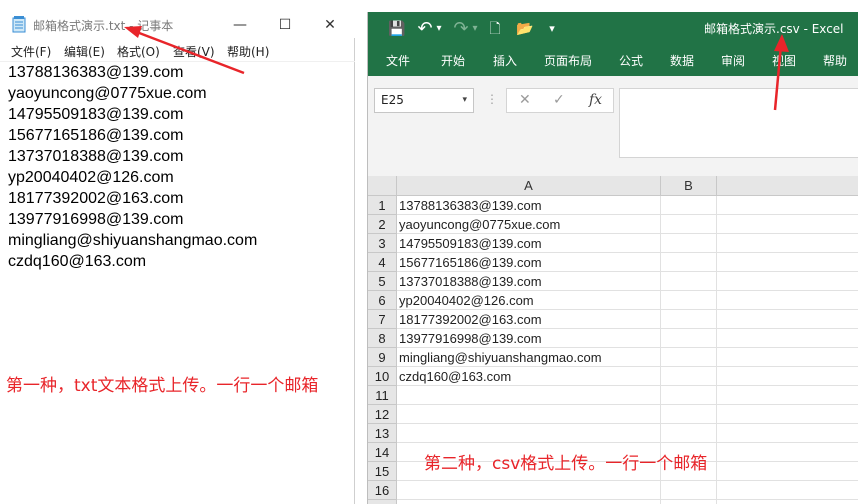  I want to click on undo-dropdown-icon: ▾, so click(439, 29).